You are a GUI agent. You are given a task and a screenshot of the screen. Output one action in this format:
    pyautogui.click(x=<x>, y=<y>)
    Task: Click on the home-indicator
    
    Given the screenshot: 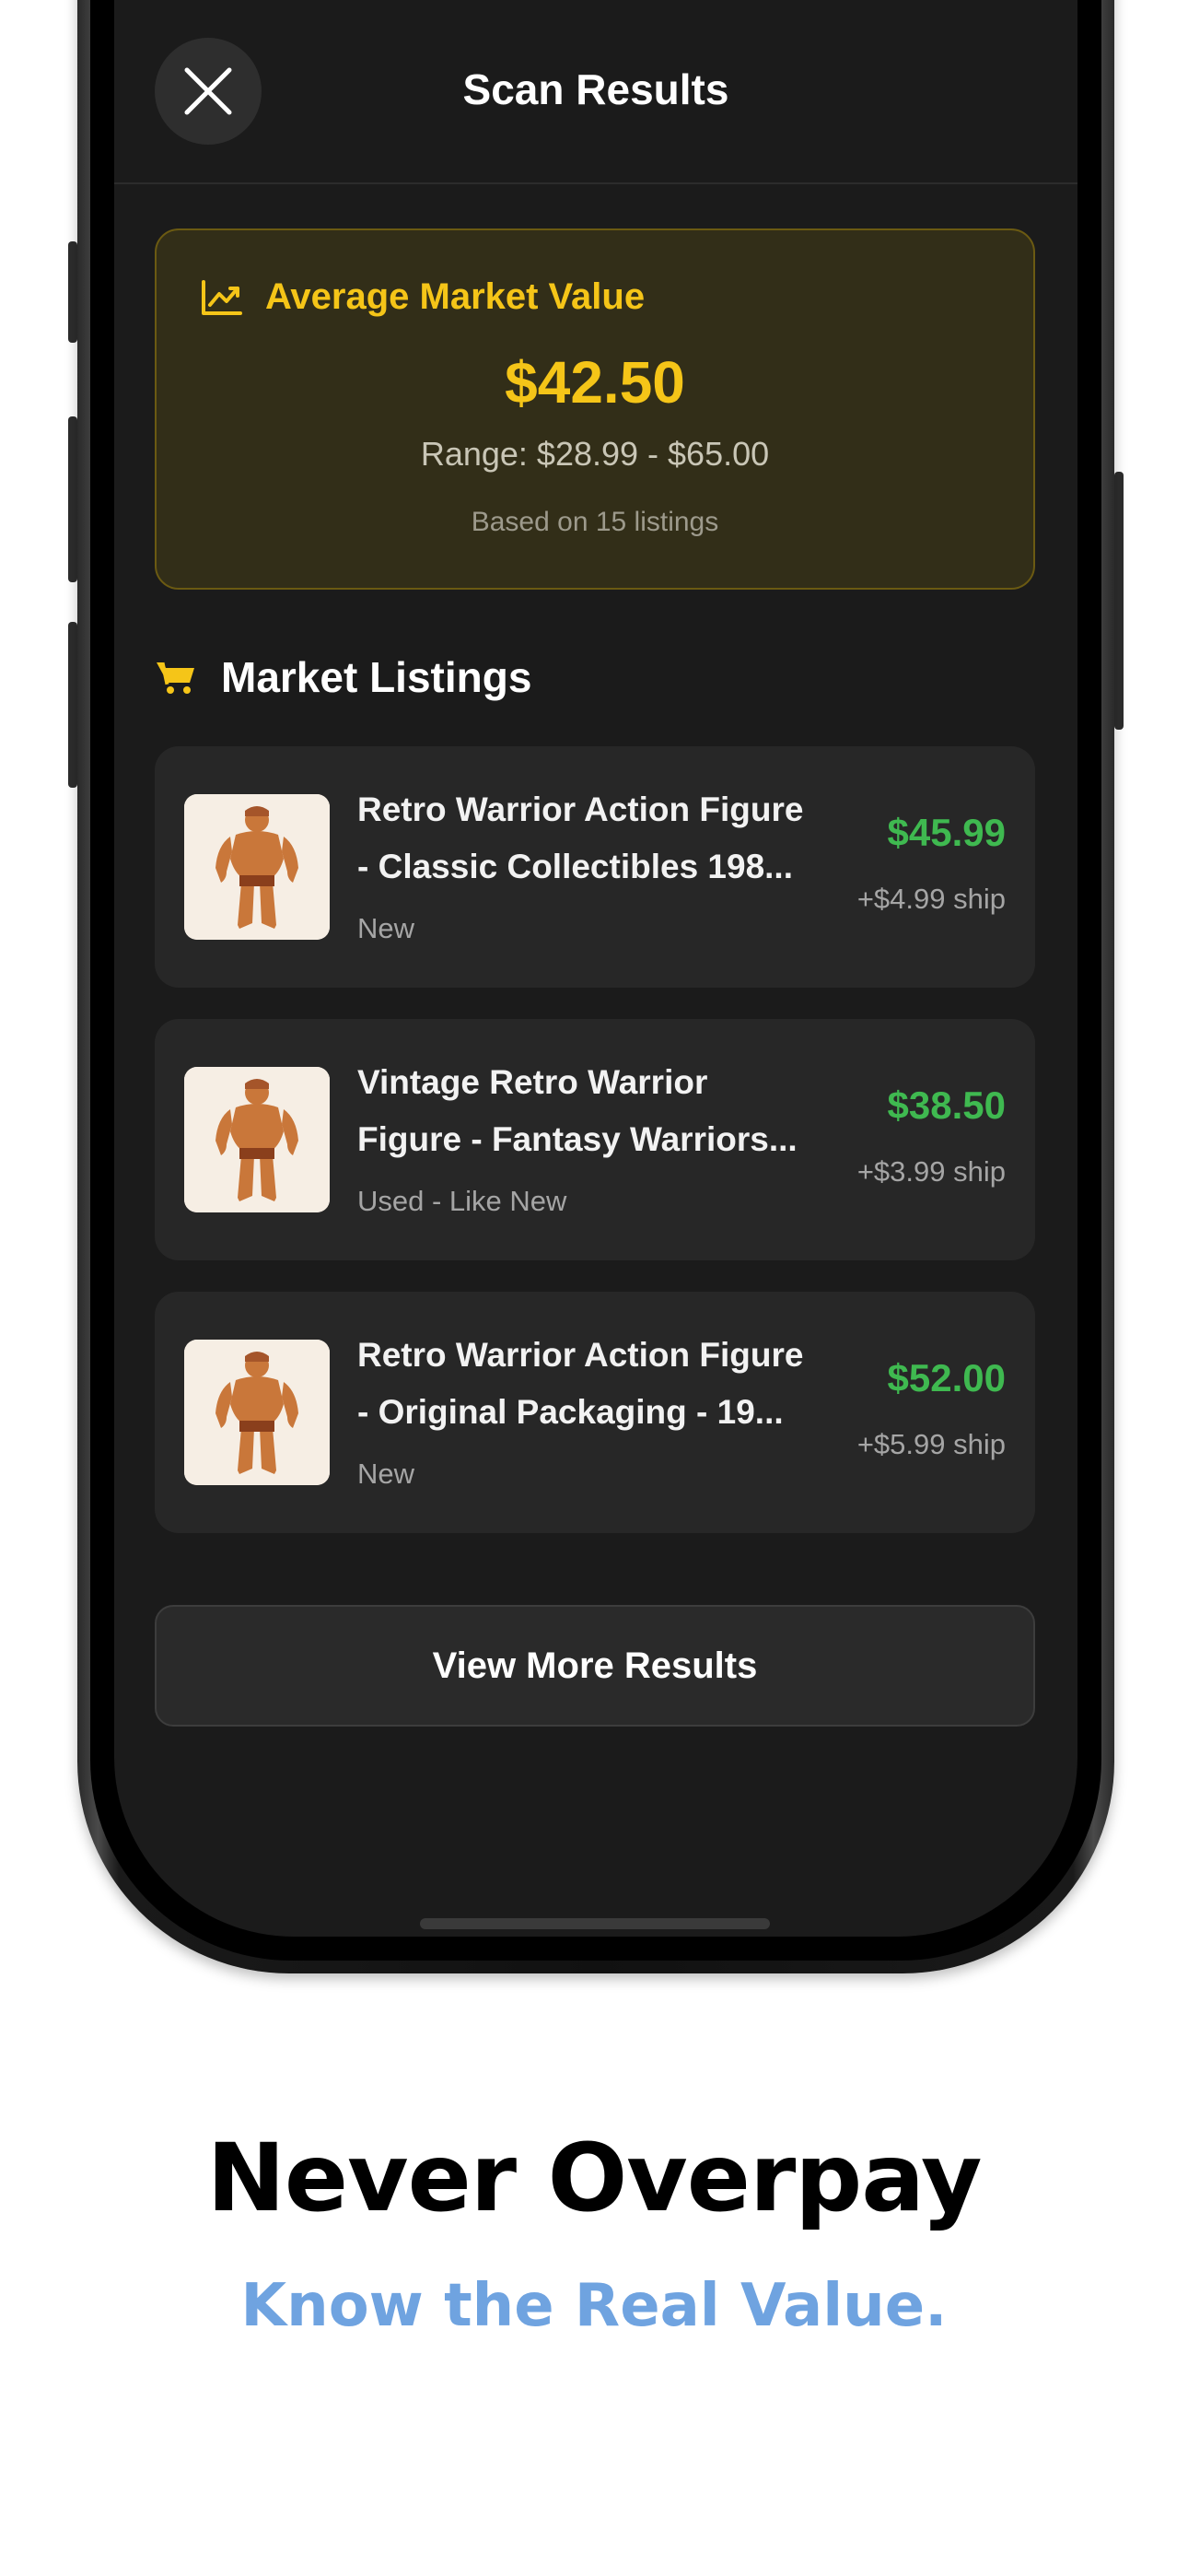 What is the action you would take?
    pyautogui.click(x=595, y=1923)
    